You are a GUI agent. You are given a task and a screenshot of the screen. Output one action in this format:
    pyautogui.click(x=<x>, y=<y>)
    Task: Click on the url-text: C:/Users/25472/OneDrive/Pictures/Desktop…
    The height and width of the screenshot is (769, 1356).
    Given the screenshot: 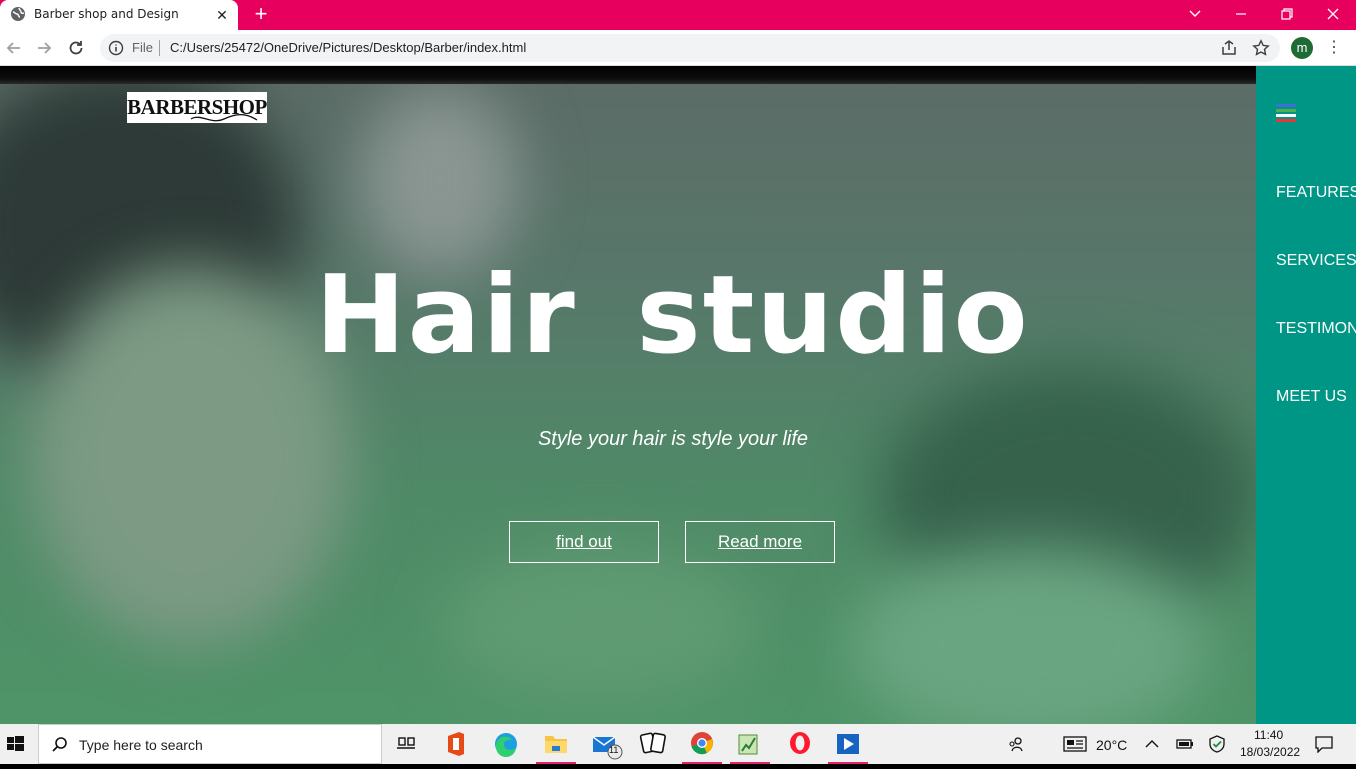 What is the action you would take?
    pyautogui.click(x=348, y=47)
    